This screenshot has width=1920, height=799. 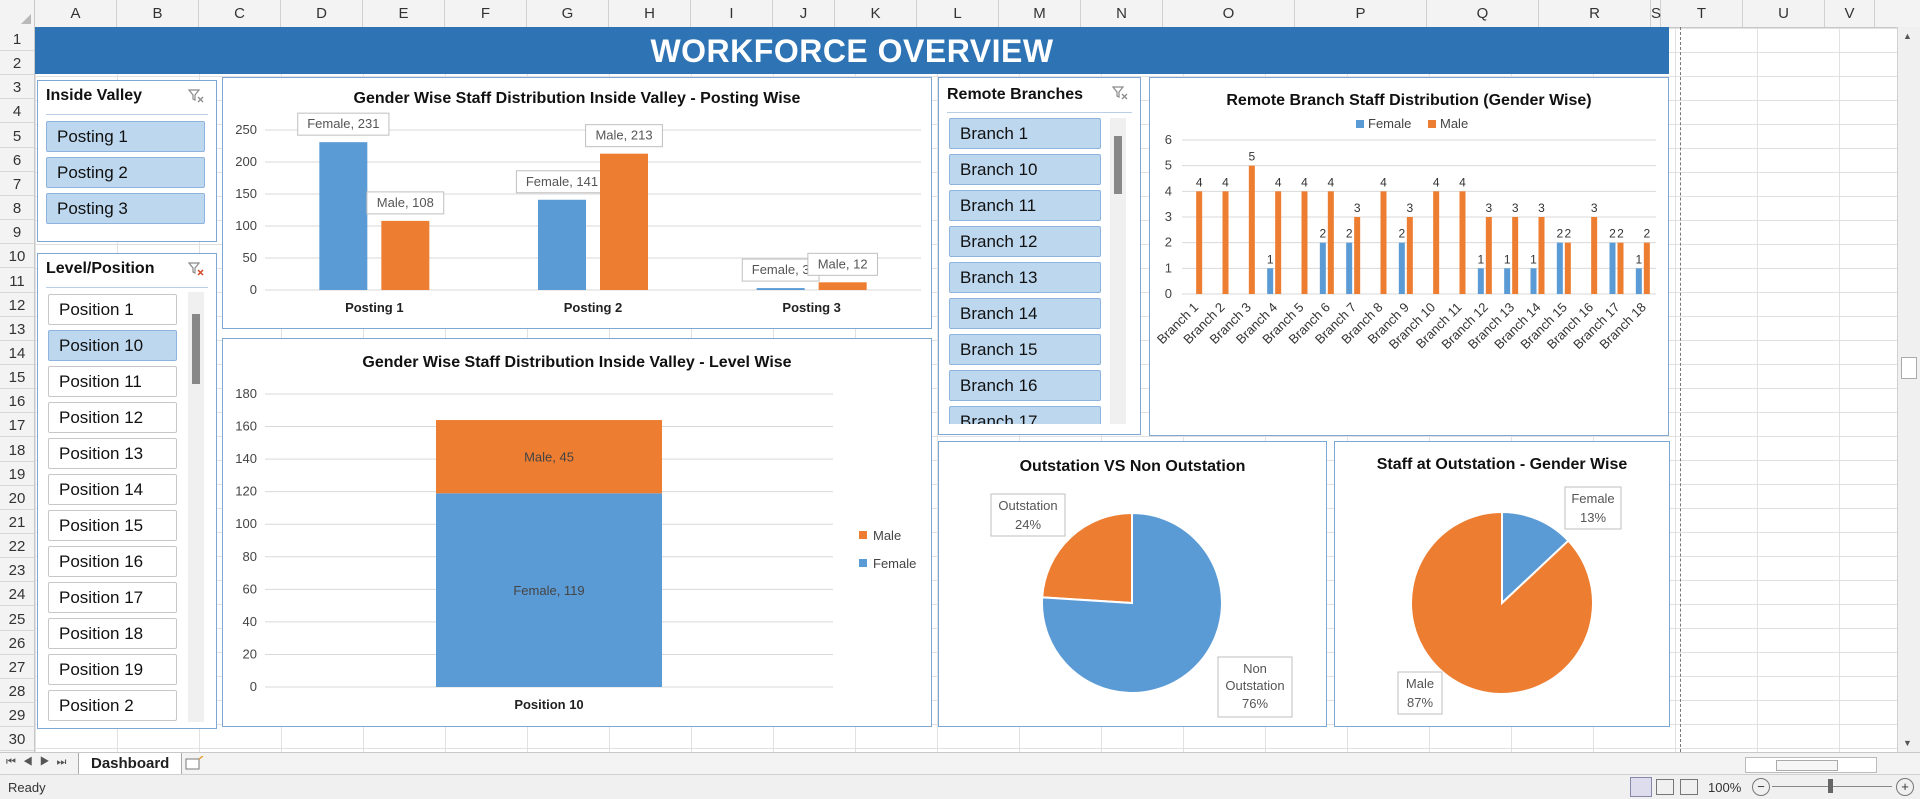 What do you see at coordinates (17, 63) in the screenshot?
I see `row-header-2: 2` at bounding box center [17, 63].